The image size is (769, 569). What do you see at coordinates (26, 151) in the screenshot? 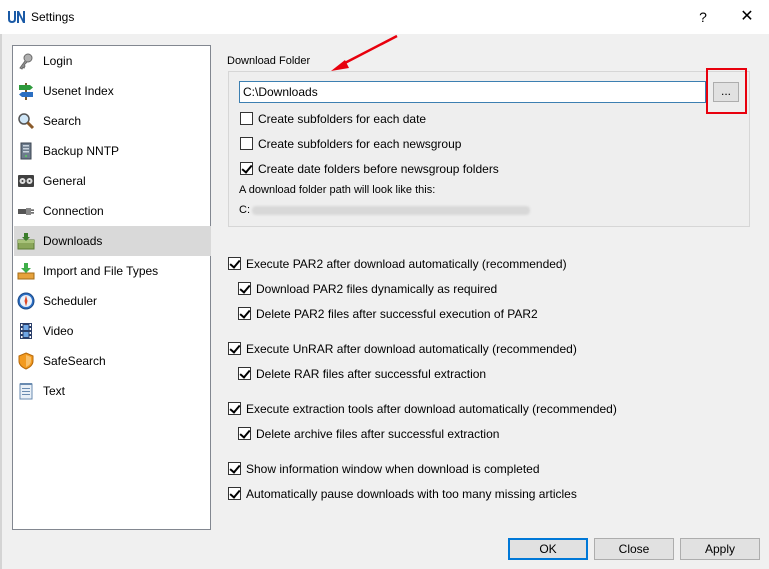
I see `server-icon` at bounding box center [26, 151].